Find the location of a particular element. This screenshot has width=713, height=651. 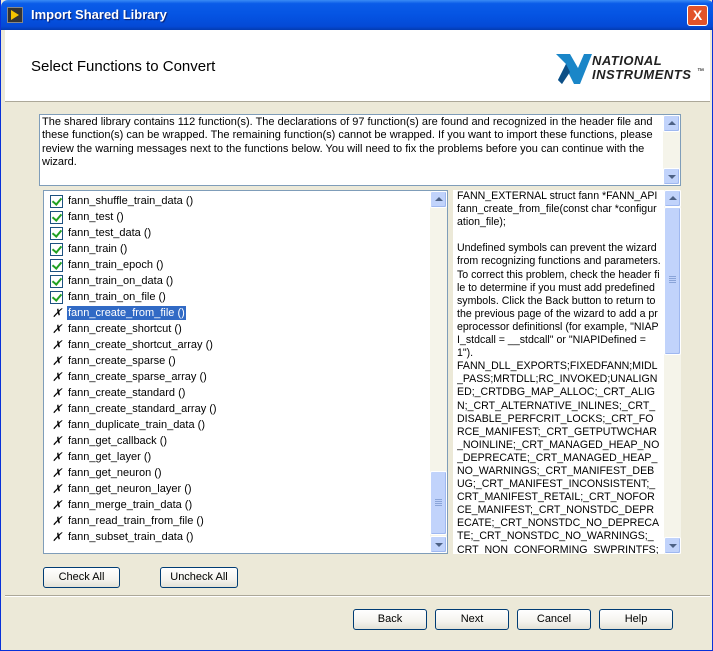

function-list-item-label: fann_test () is located at coordinates (96, 217).